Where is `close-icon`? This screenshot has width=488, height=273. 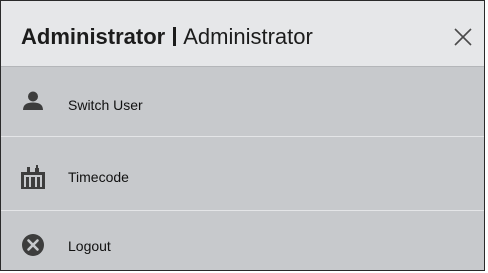
close-icon is located at coordinates (463, 37).